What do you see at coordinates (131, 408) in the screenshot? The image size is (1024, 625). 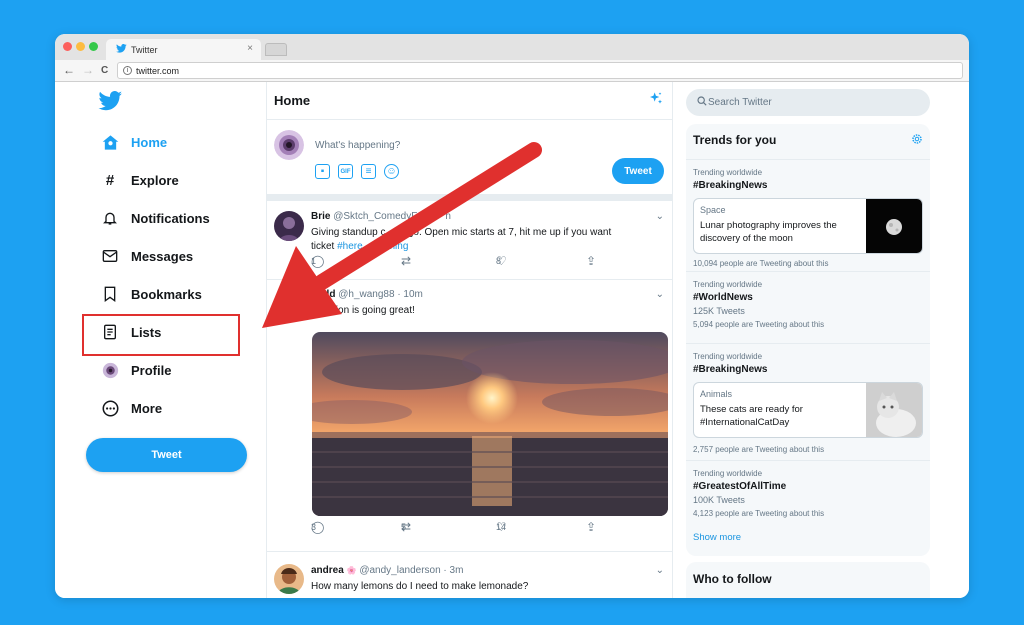 I see `sidebar-item-more: More` at bounding box center [131, 408].